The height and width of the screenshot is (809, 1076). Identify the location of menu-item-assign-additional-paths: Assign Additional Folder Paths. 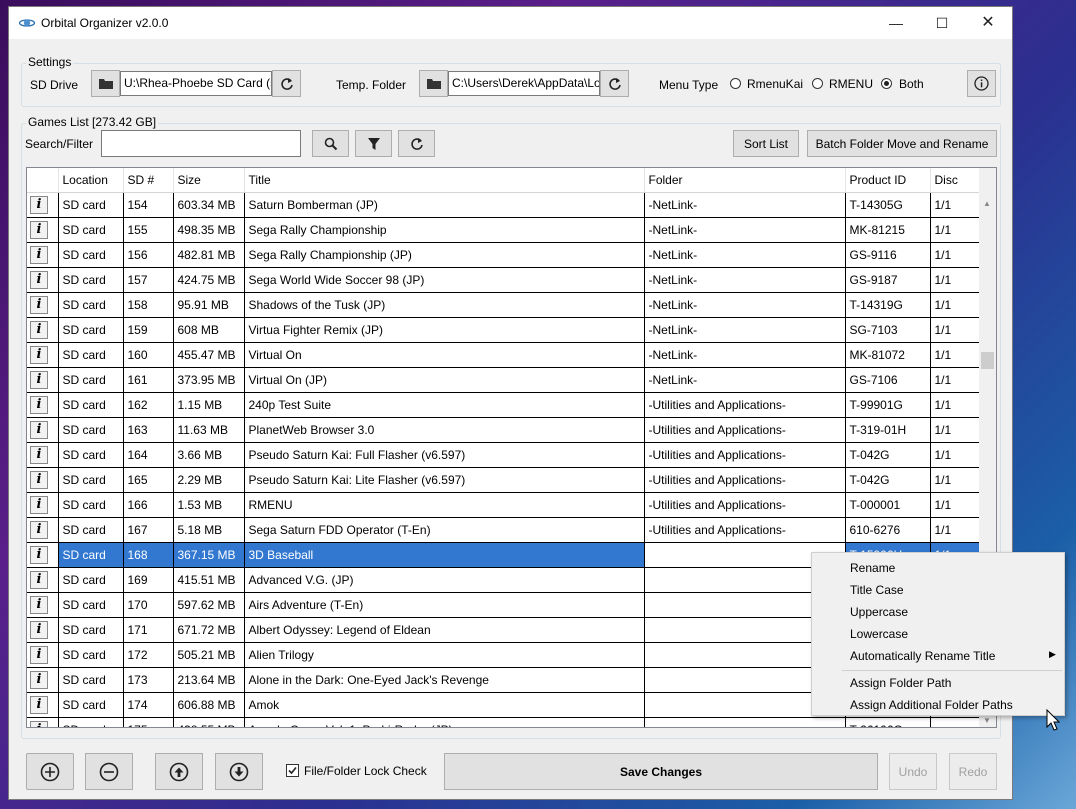
(931, 705).